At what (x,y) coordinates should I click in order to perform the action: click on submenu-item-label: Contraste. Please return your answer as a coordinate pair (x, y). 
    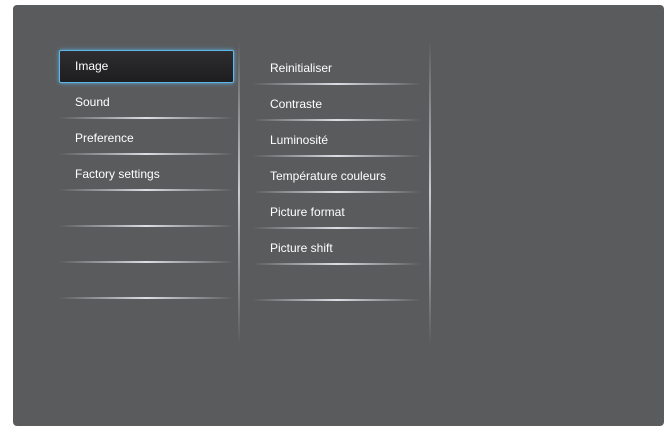
    Looking at the image, I should click on (296, 104).